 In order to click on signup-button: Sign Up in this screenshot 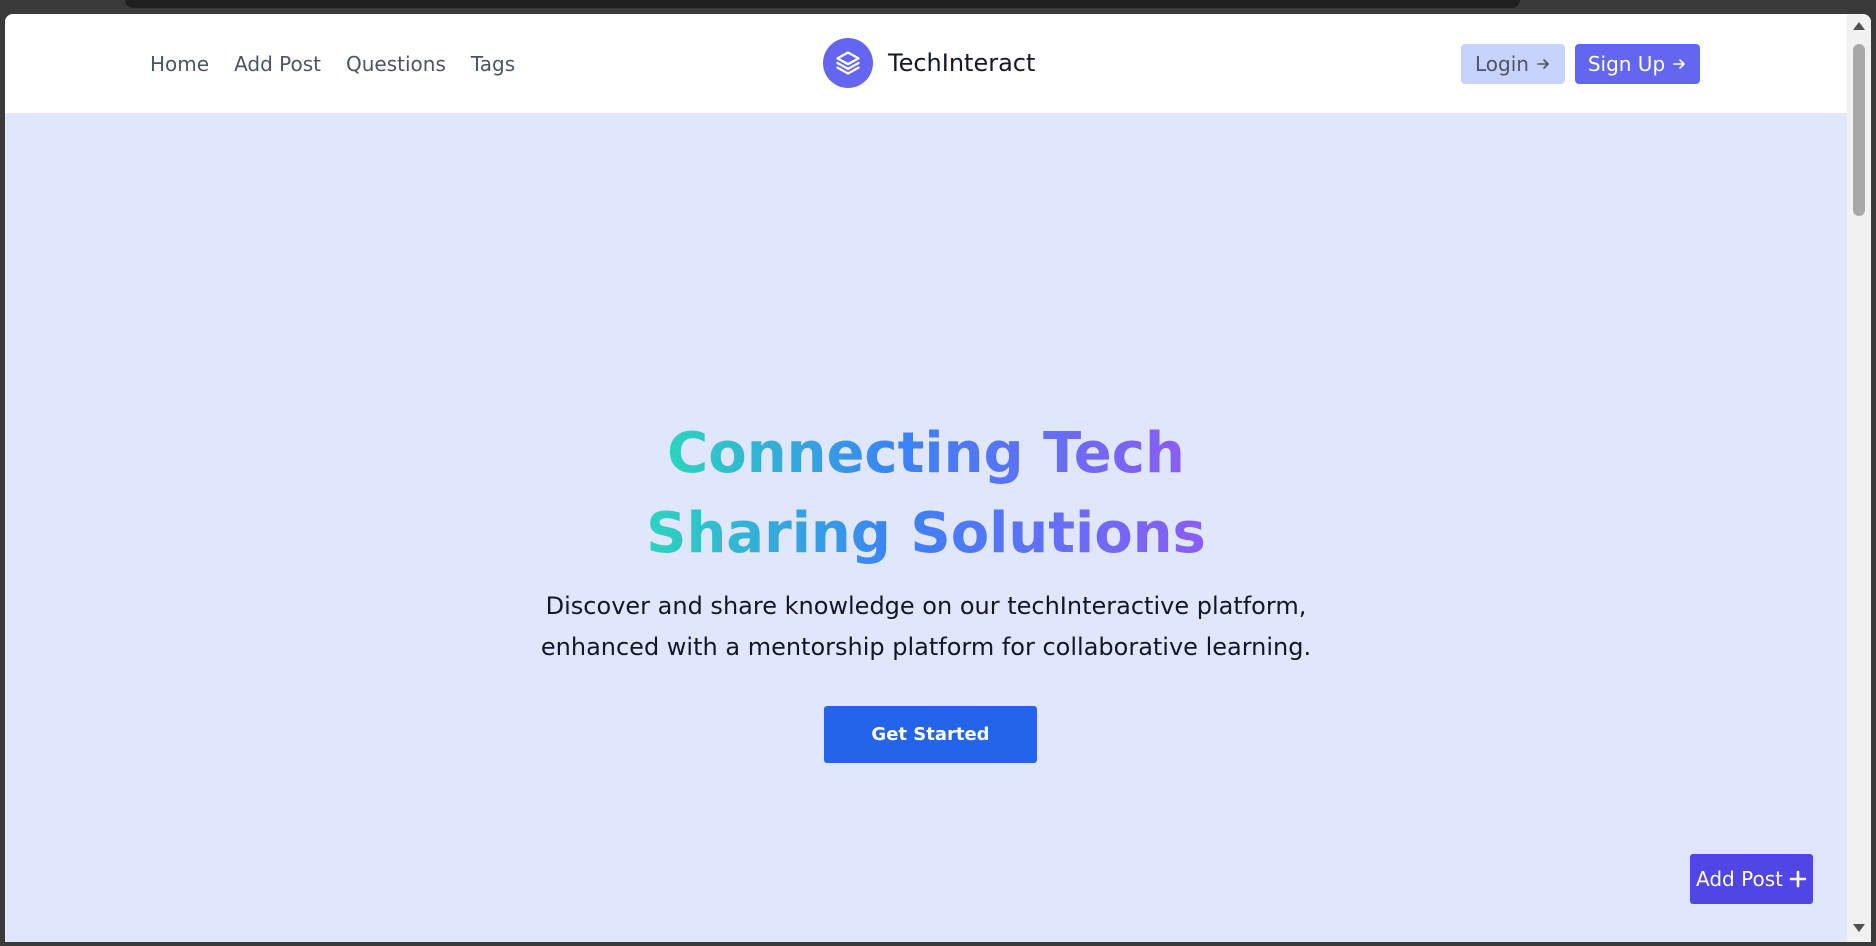, I will do `click(1637, 64)`.